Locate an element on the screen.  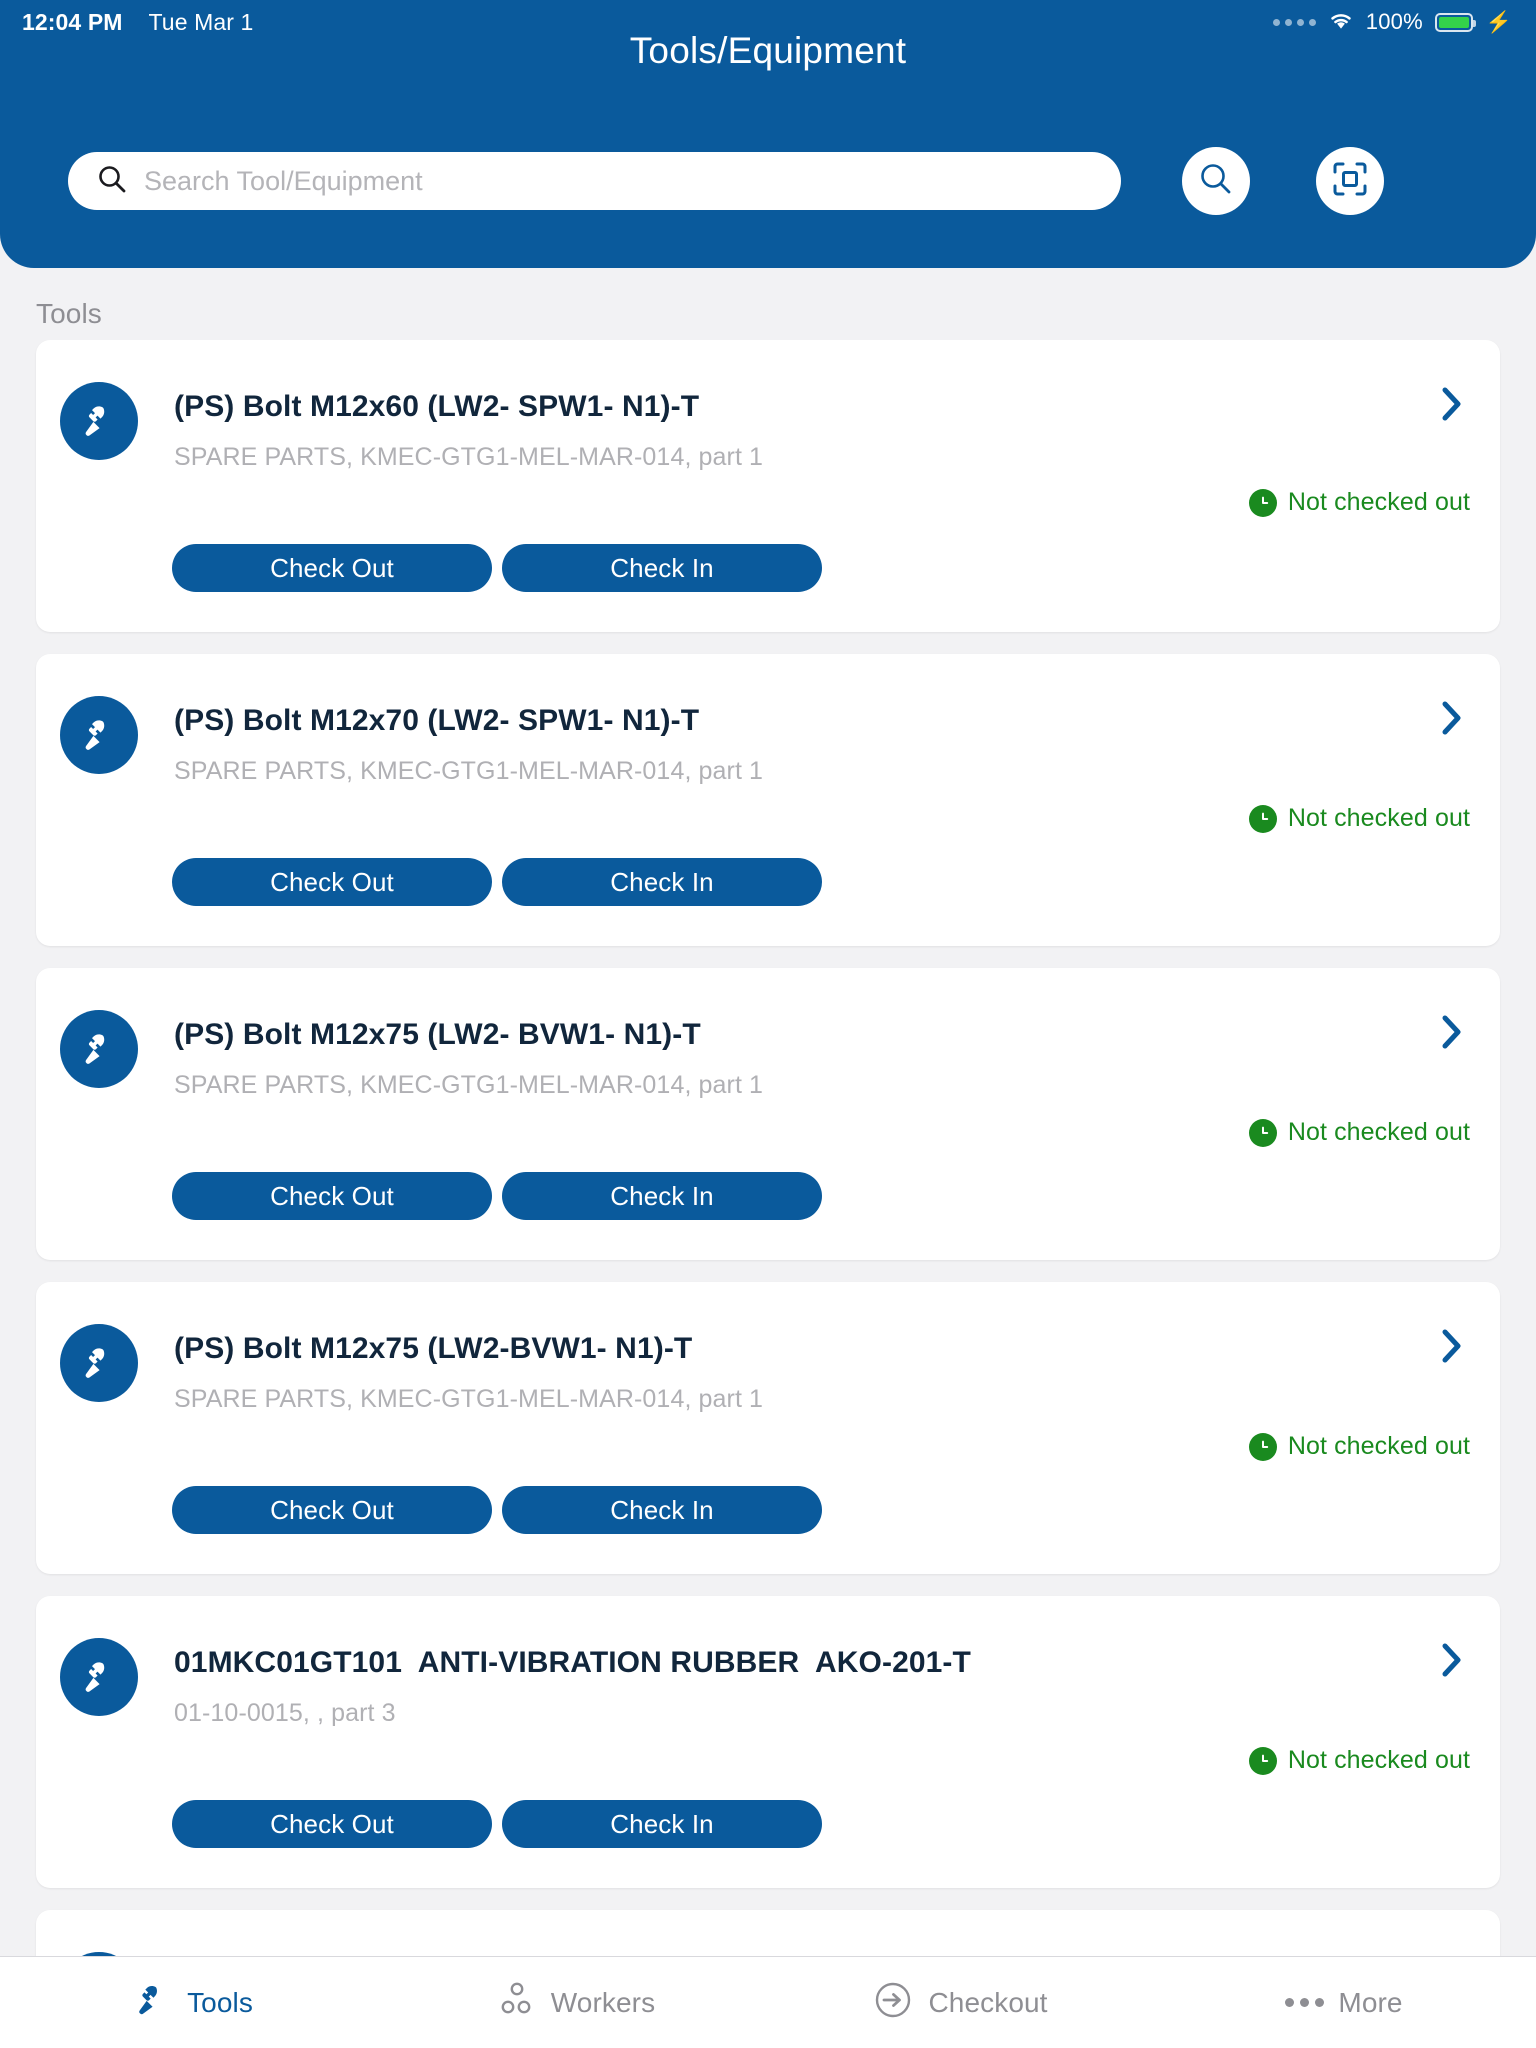
tab-label-checkout: Checkout is located at coordinates (988, 2002).